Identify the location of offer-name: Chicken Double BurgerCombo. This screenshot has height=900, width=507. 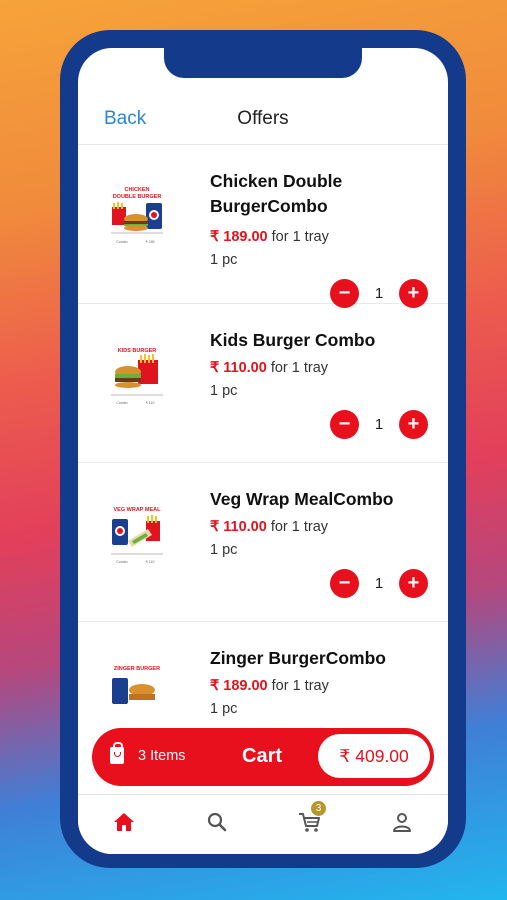
(276, 193).